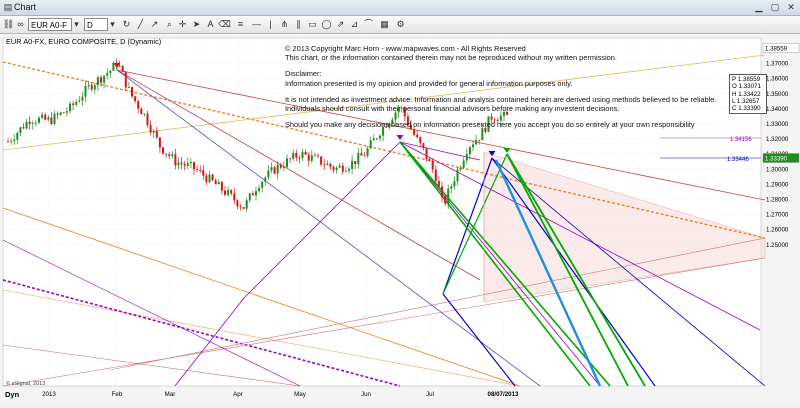 This screenshot has width=800, height=408. I want to click on y-tick-label: 1.32000, so click(777, 139).